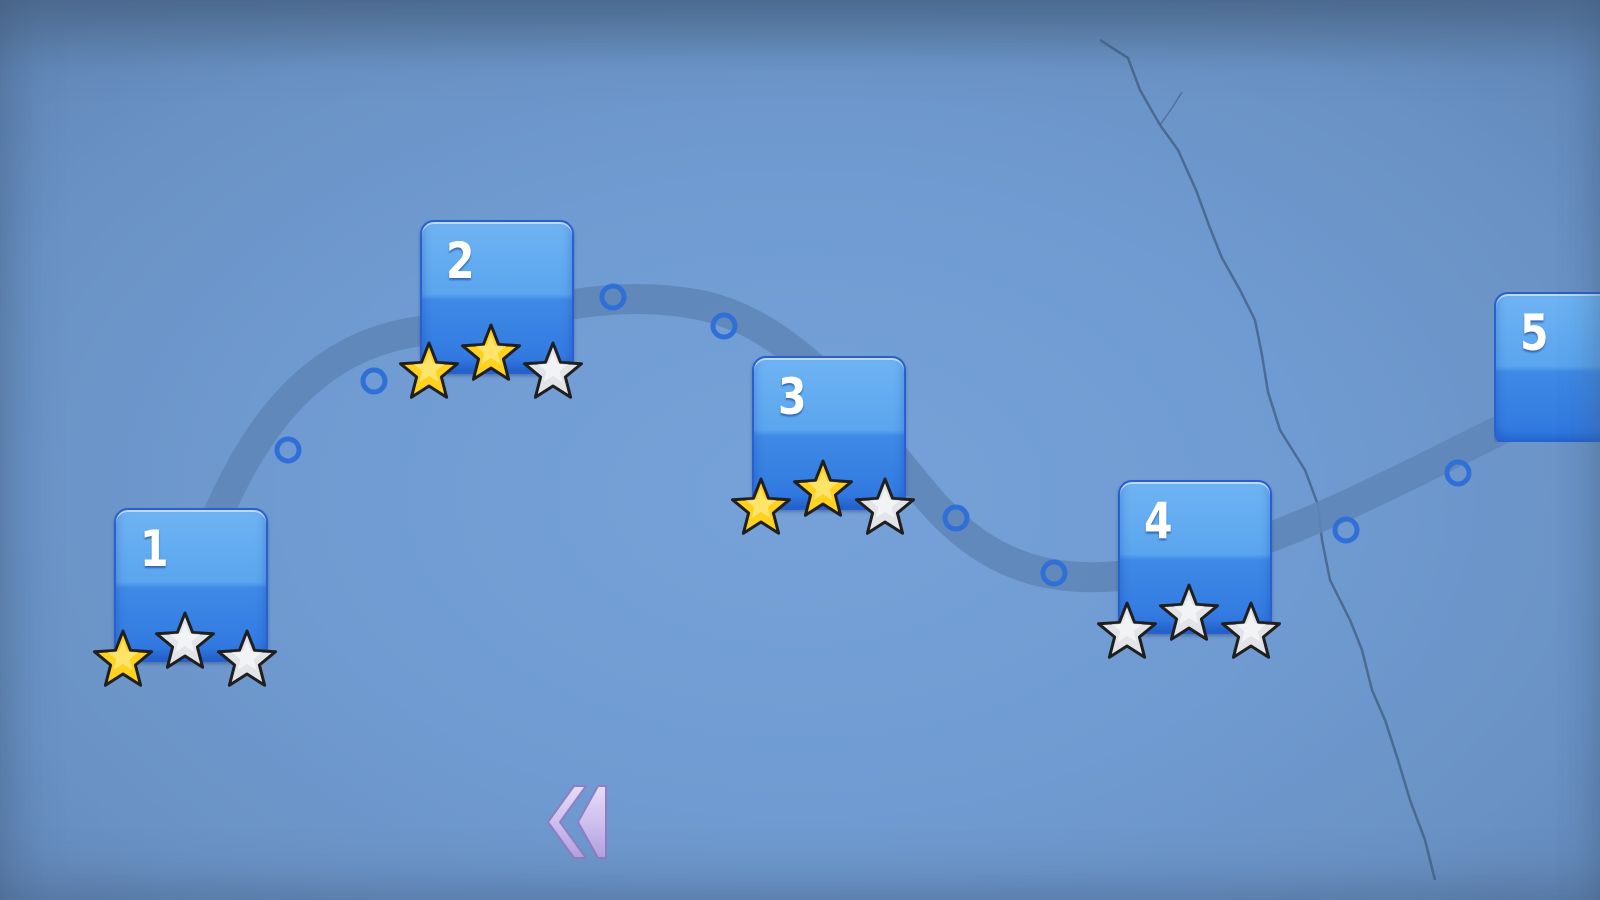  What do you see at coordinates (491, 309) in the screenshot?
I see `level-2-button: 2` at bounding box center [491, 309].